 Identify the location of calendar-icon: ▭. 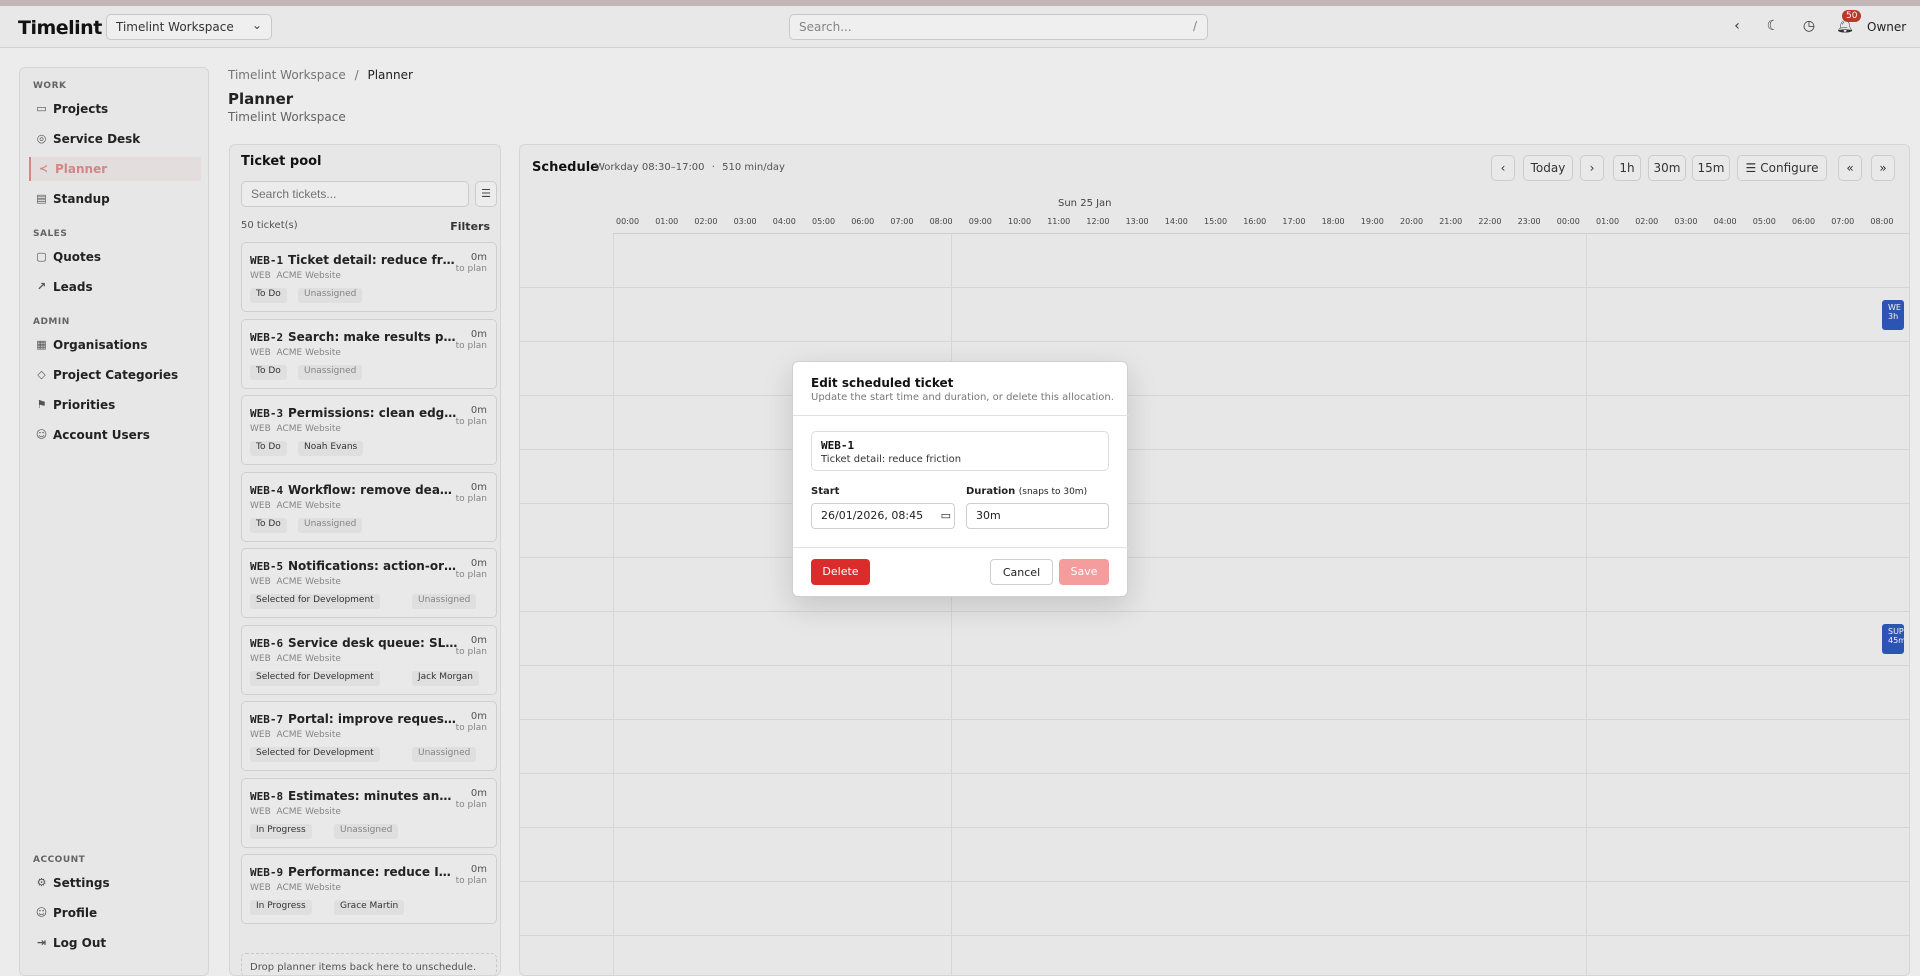
(946, 515).